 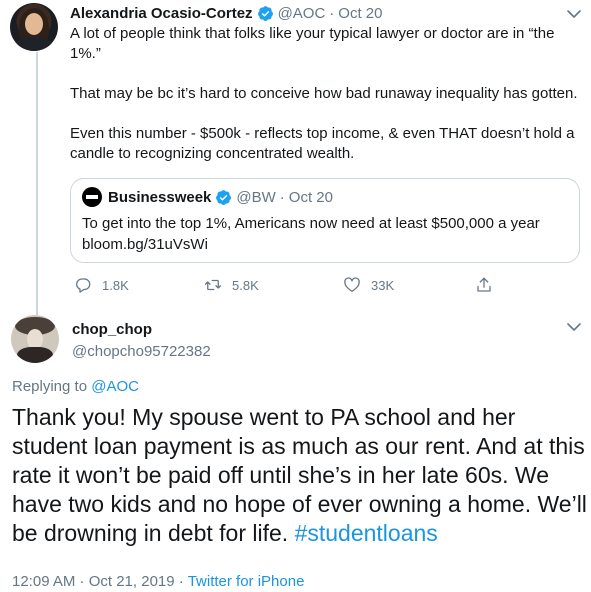 What do you see at coordinates (50, 386) in the screenshot?
I see `replying-to-label: Replying to` at bounding box center [50, 386].